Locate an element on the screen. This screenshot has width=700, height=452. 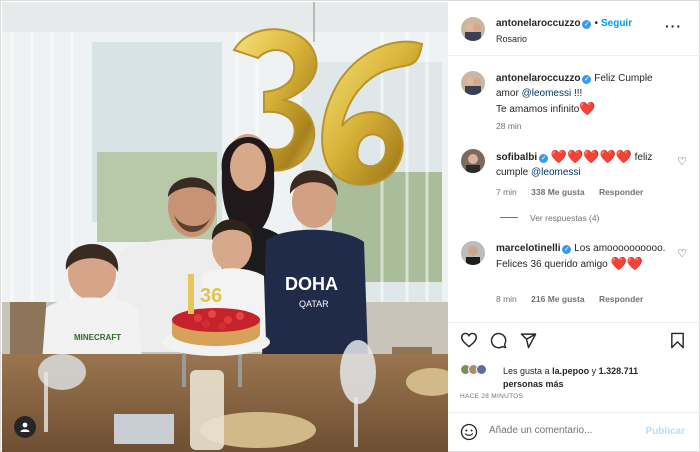
comment-username: sofibalbi is located at coordinates (516, 157).